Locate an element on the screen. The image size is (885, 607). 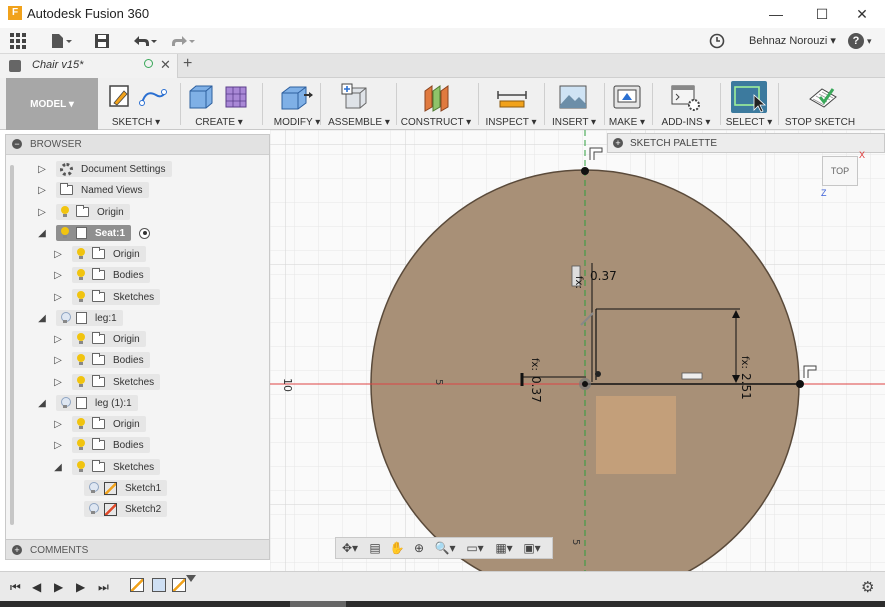
sketch-point-inner is located at coordinates (598, 374).